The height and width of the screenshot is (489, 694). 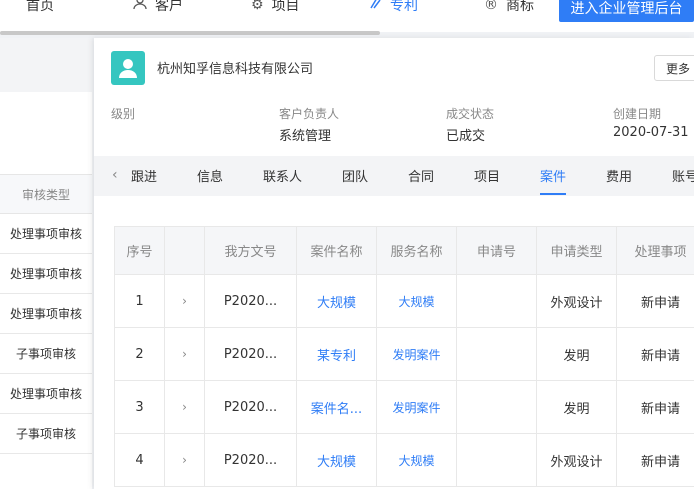 What do you see at coordinates (46, 65) in the screenshot?
I see `left-panel-filter-area` at bounding box center [46, 65].